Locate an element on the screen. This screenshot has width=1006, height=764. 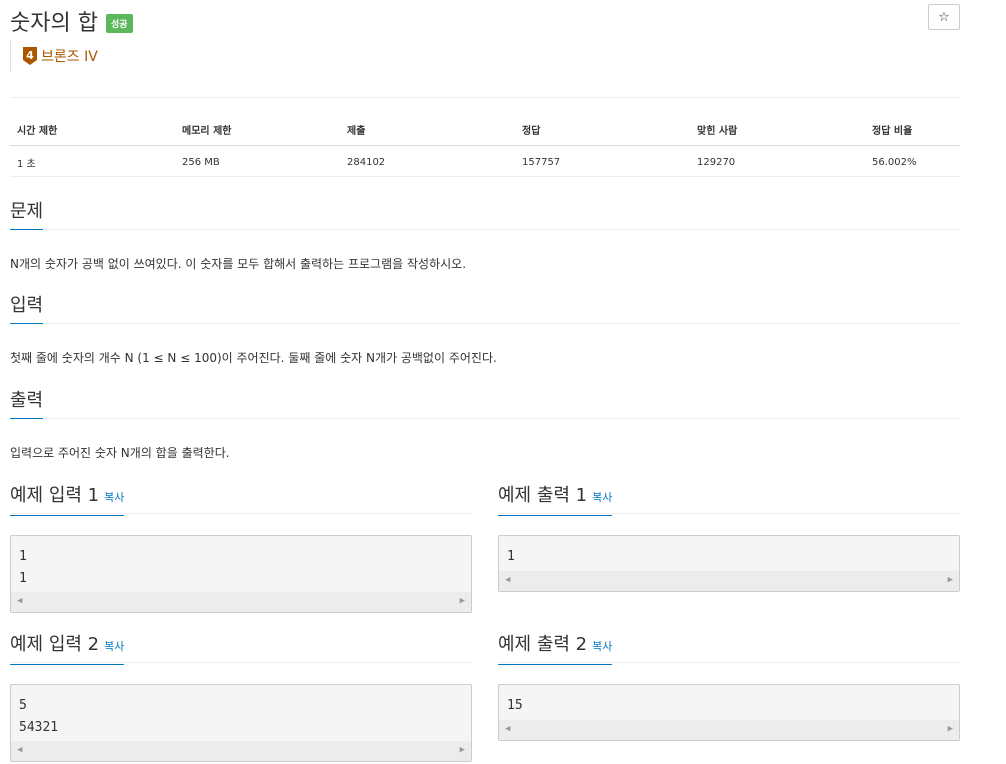
tier-number: 4 is located at coordinates (30, 55).